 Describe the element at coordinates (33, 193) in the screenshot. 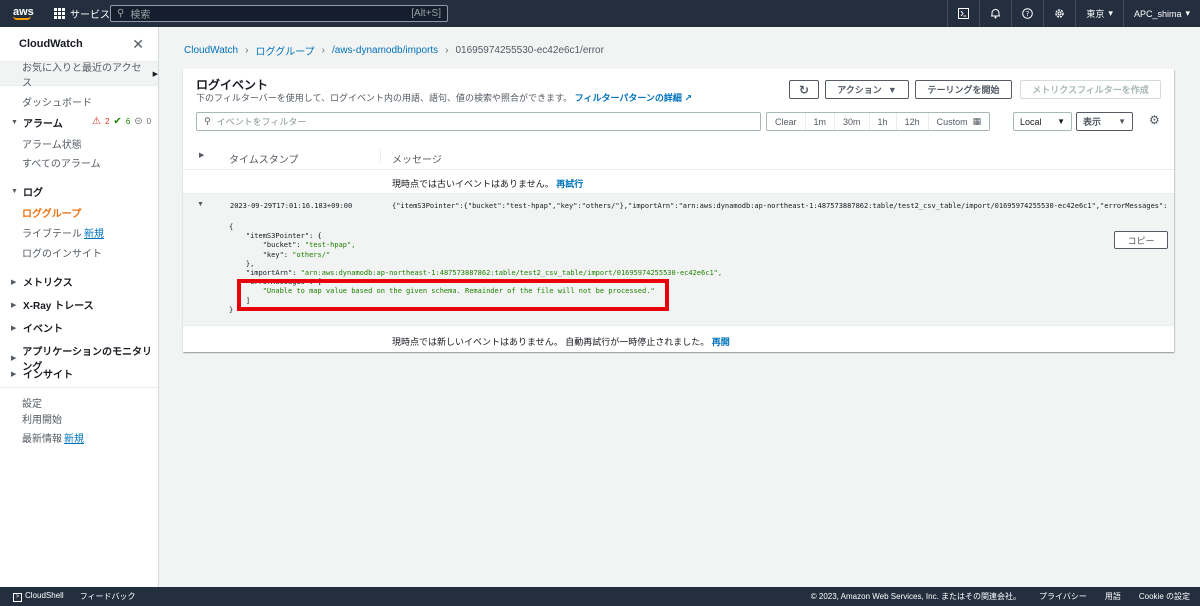

I see `logs-label: ログ` at that location.